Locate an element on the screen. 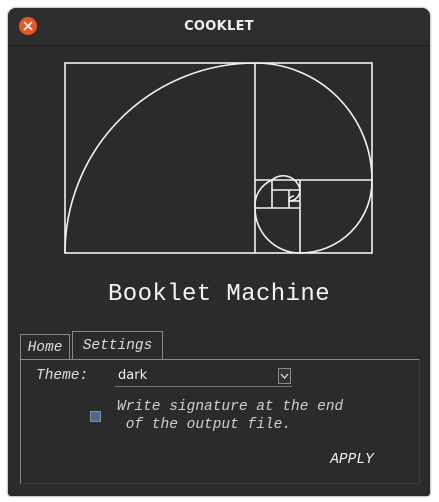 This screenshot has height=502, width=439. signature-label-line2: of the output file. is located at coordinates (204, 425).